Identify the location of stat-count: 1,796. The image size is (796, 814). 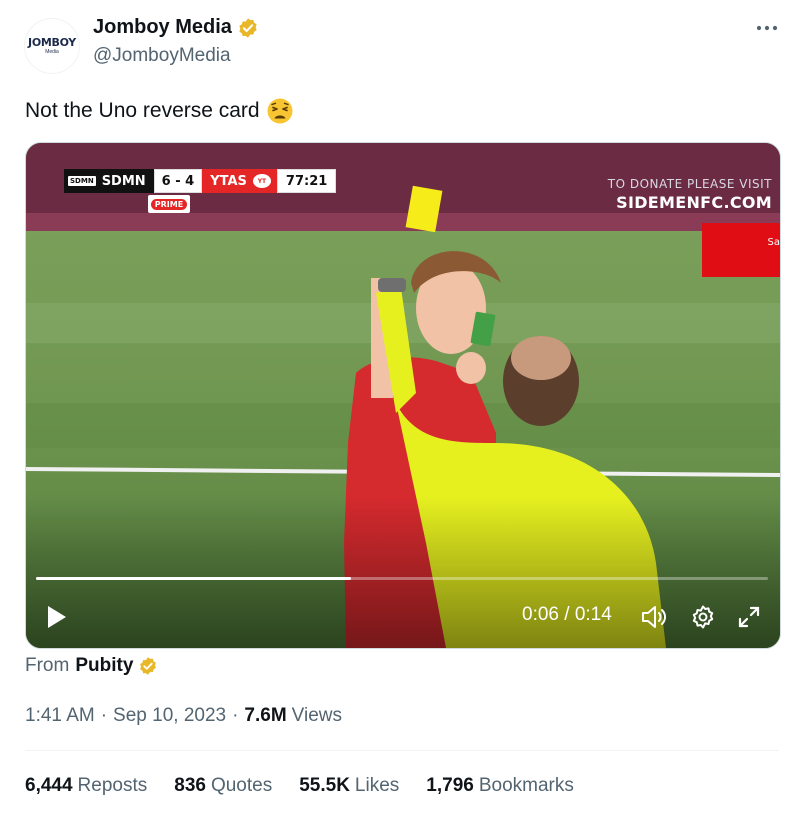
(450, 785).